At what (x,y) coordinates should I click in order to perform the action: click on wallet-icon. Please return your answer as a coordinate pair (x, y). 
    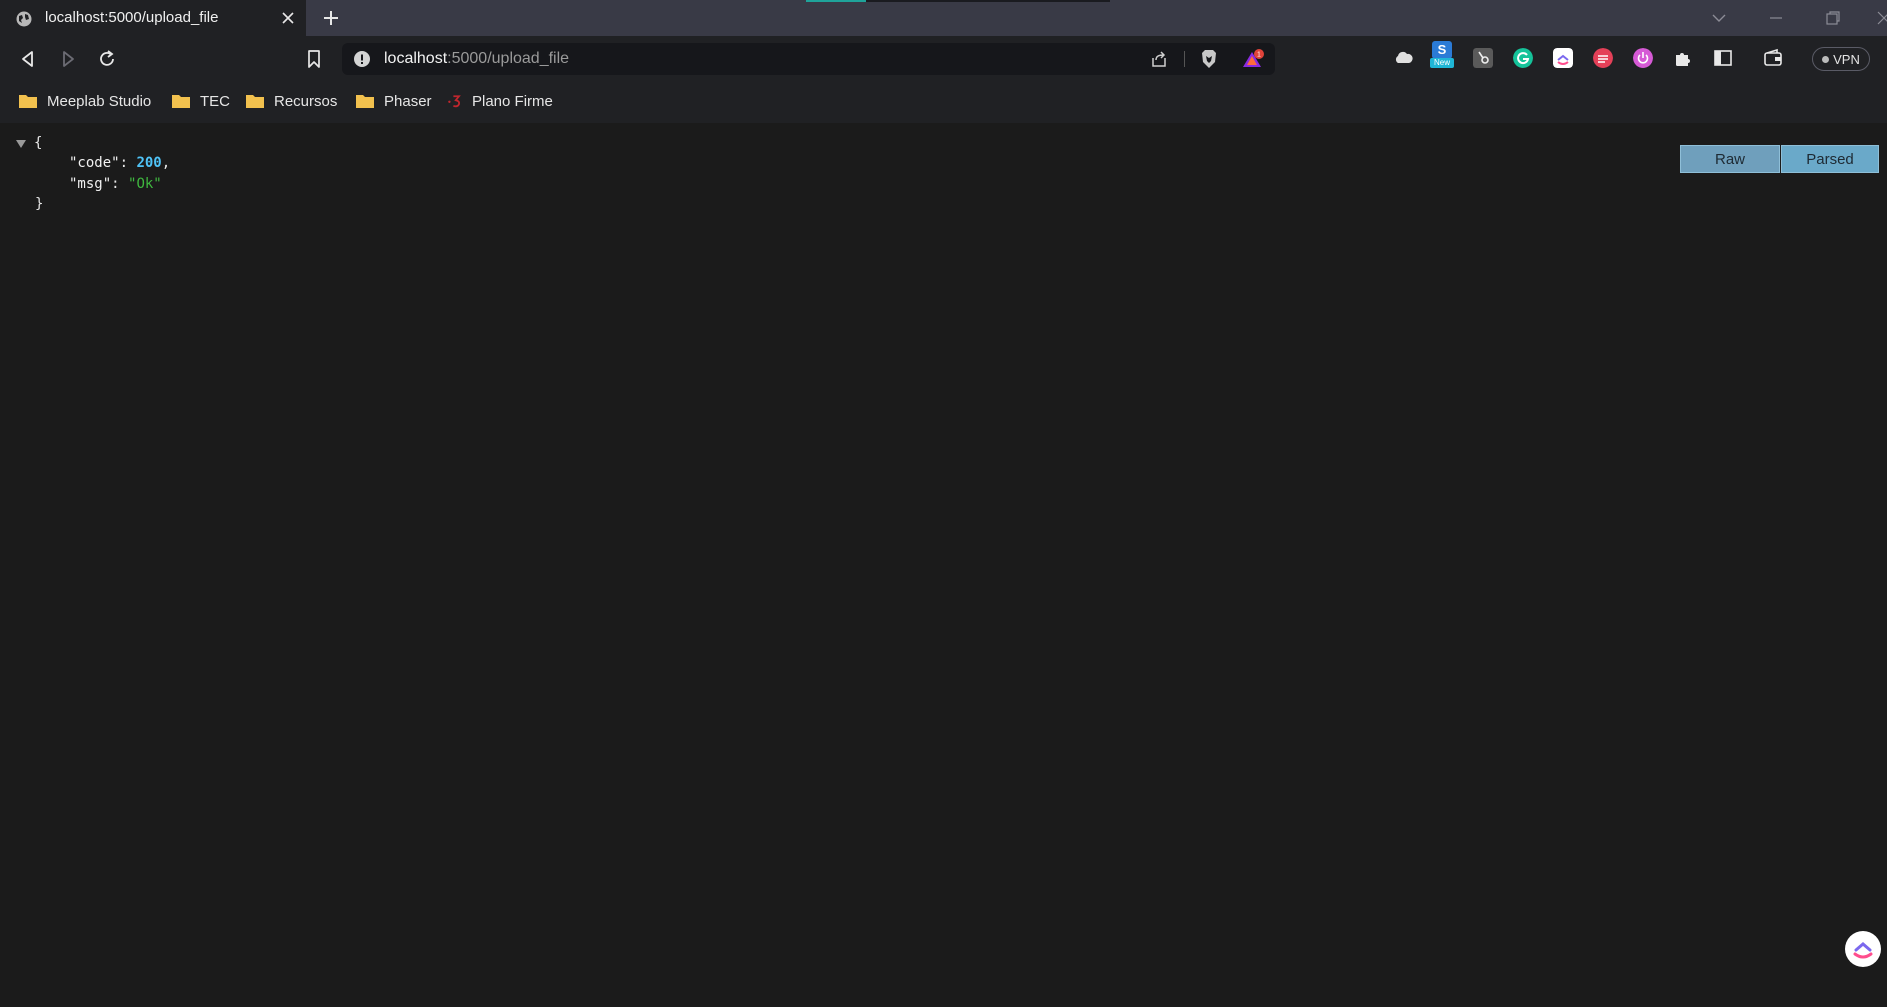
    Looking at the image, I should click on (1773, 58).